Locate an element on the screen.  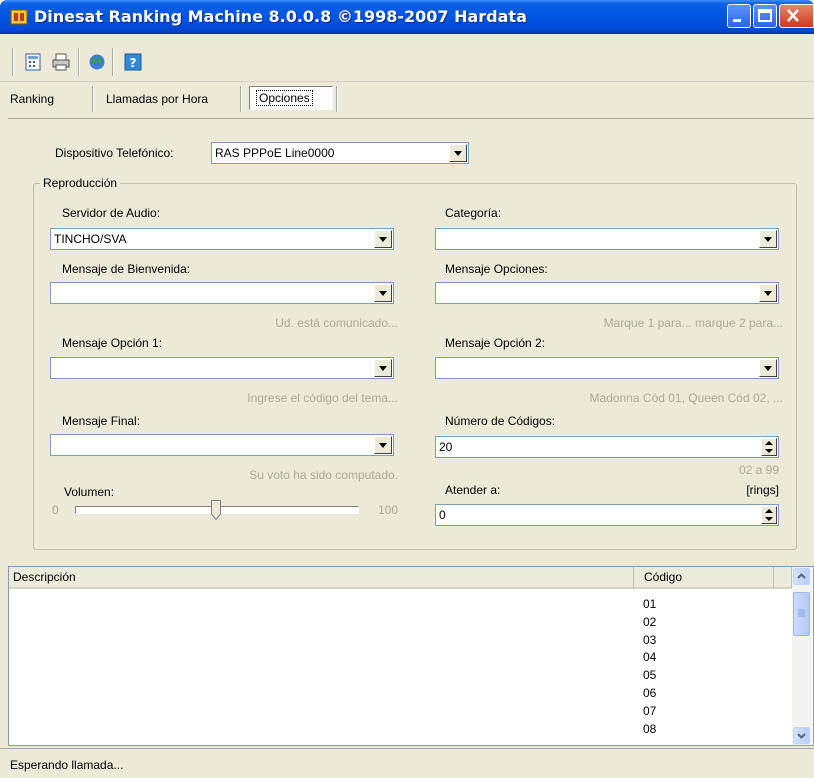
opcion2-label: Mensaje Opción 2: is located at coordinates (495, 343).